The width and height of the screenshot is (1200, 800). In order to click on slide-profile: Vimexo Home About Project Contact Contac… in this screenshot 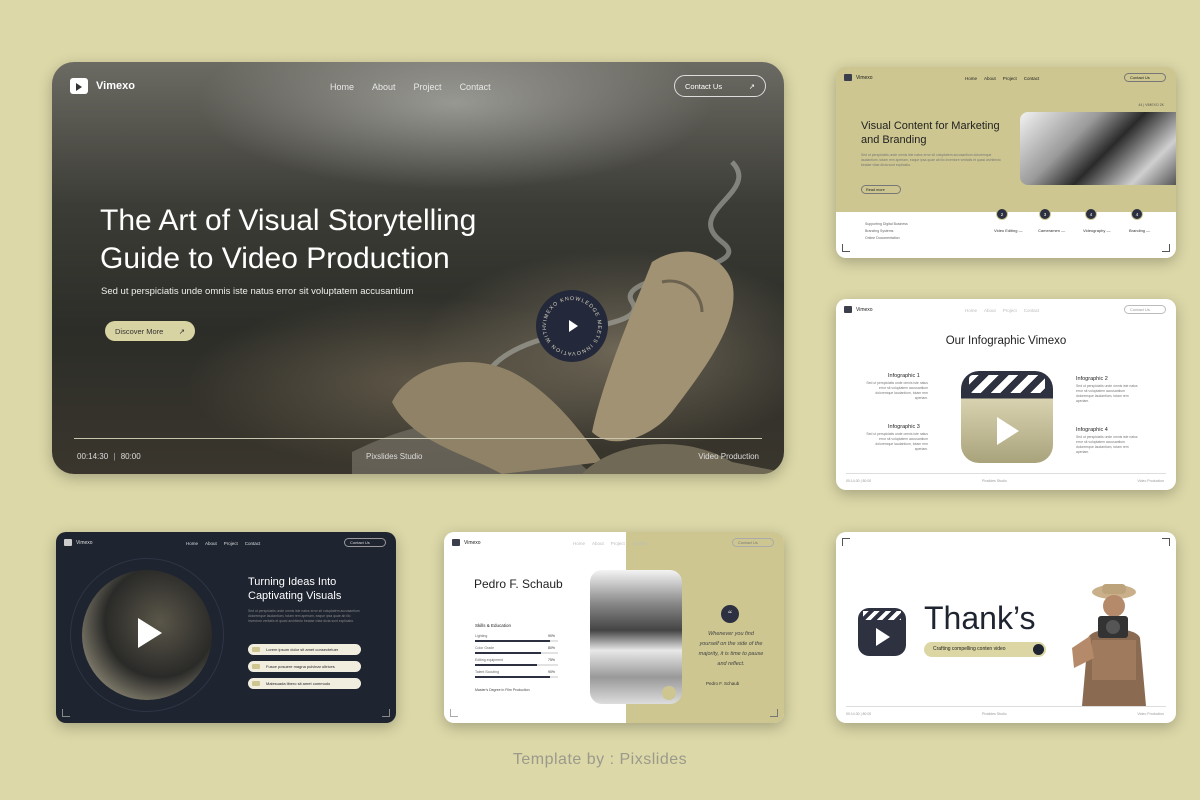, I will do `click(614, 627)`.